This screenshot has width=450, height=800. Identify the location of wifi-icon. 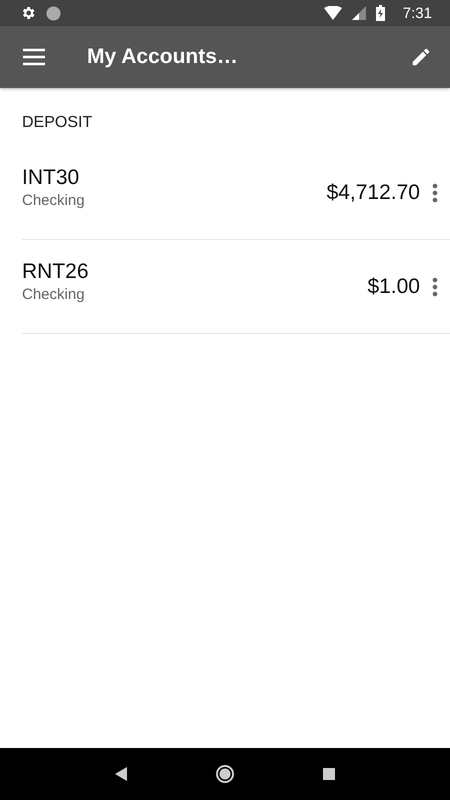
(333, 13).